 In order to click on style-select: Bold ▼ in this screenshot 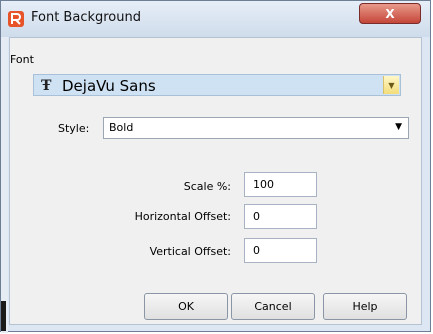, I will do `click(256, 128)`.